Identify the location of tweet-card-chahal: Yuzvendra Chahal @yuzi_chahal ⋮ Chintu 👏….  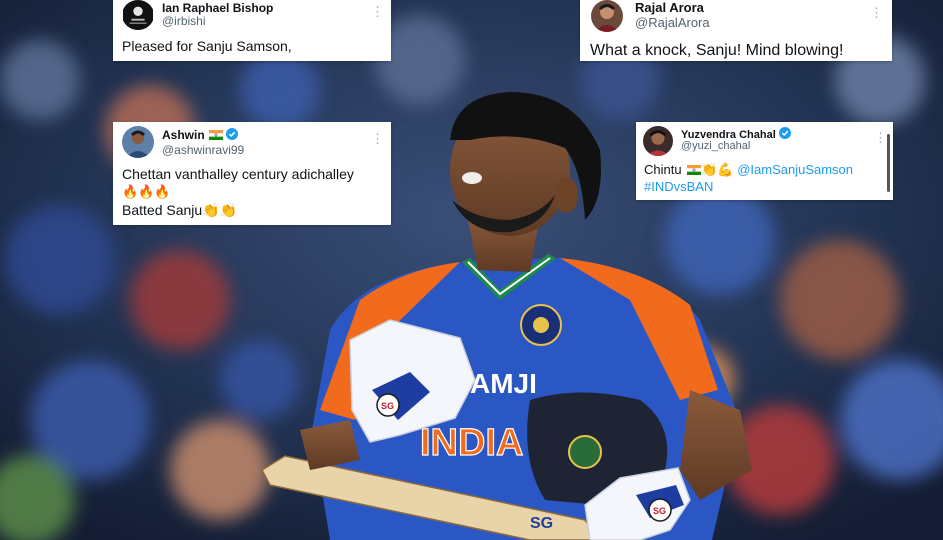
(764, 161).